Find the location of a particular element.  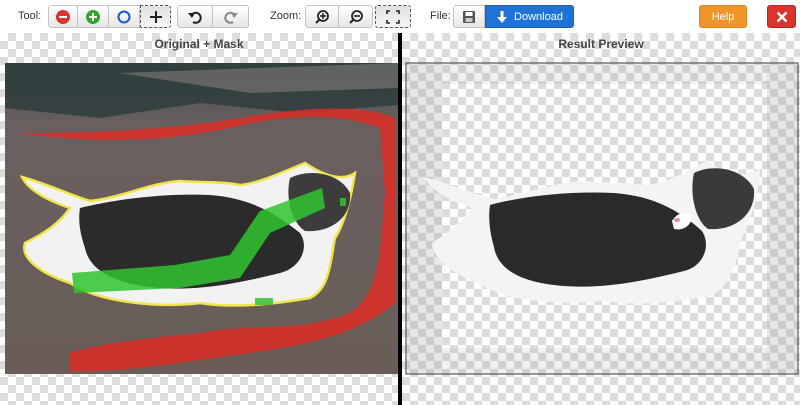

fit-screen-button is located at coordinates (393, 16).